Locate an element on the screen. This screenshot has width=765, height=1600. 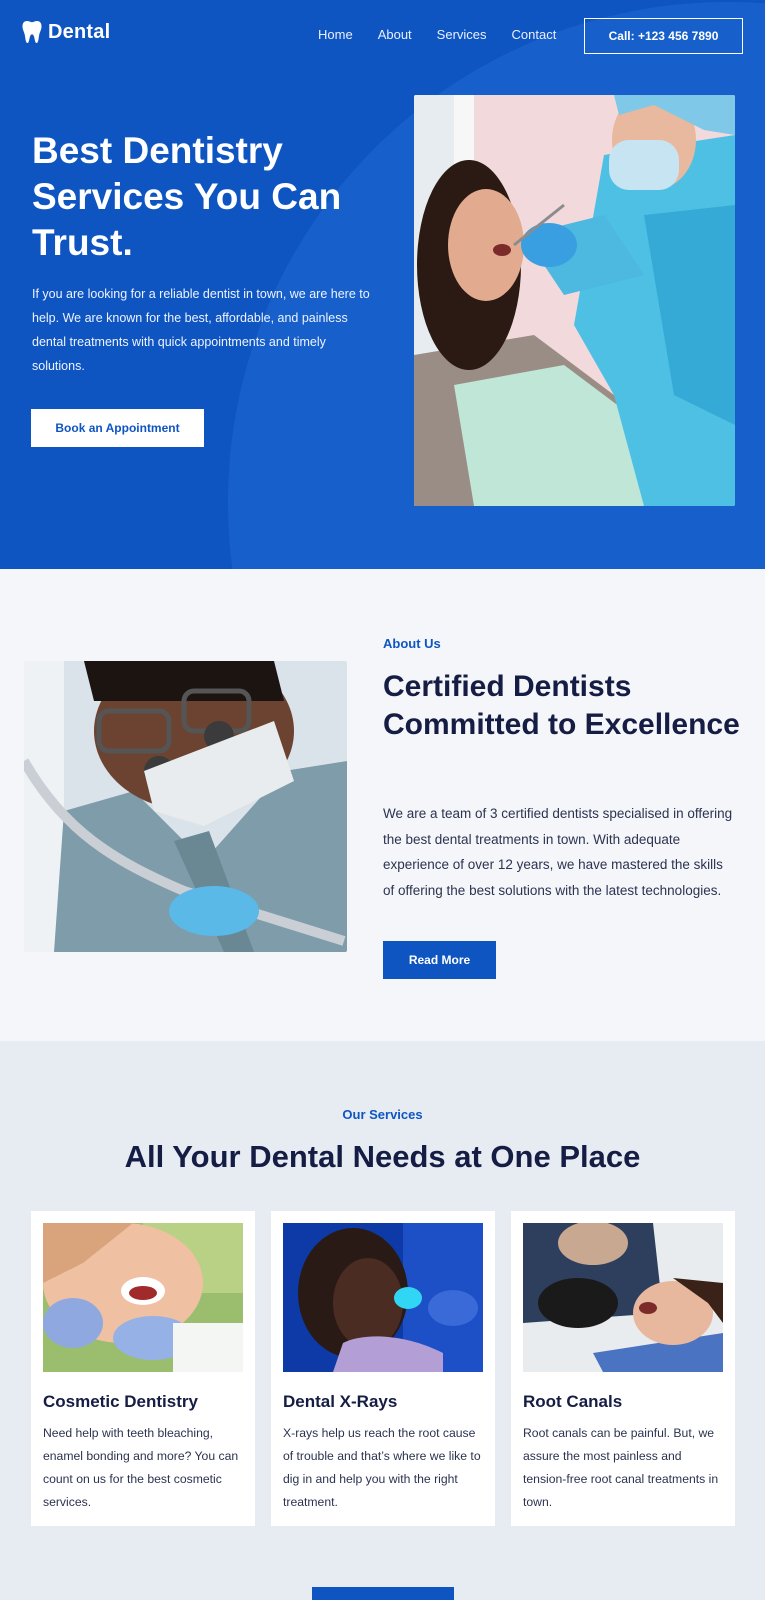
service-title: Root Canals is located at coordinates (573, 1401).